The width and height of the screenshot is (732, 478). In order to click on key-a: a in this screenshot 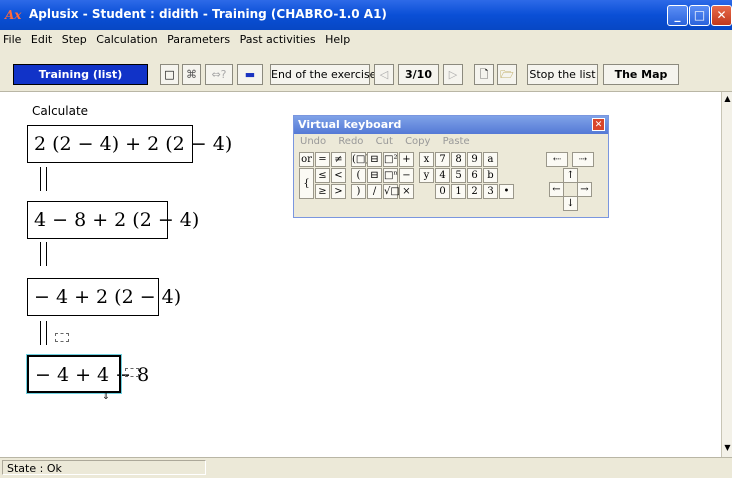, I will do `click(490, 159)`.